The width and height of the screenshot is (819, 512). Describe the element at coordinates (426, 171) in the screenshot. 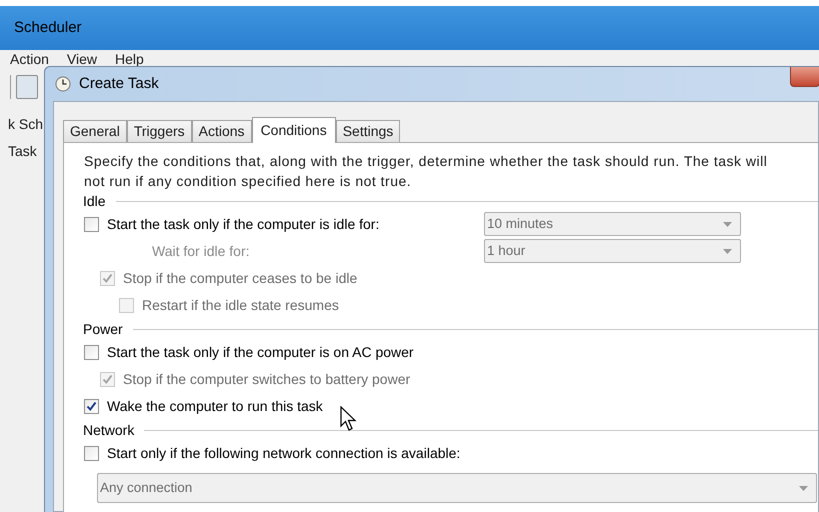

I see `description-text: Specify the conditions that, along with the trigger, determine whether the task should run. The task will not run if any condition specified here is not true.` at that location.